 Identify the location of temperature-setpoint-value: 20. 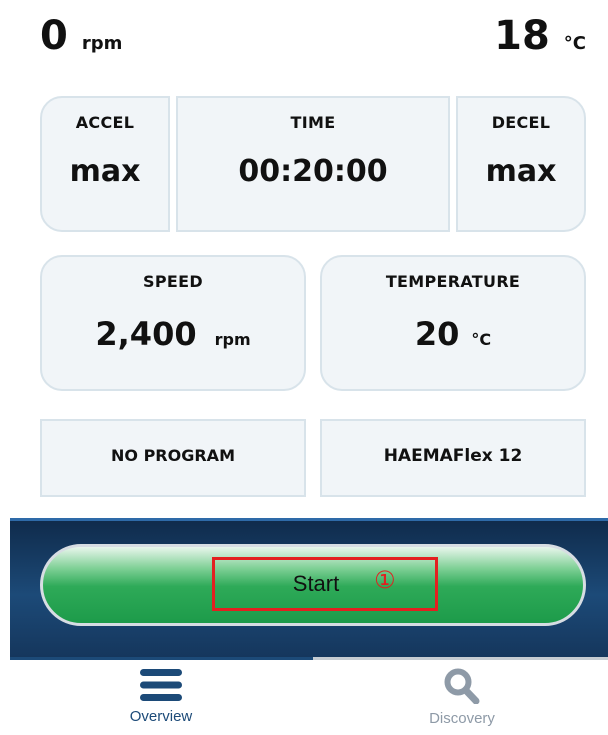
(437, 334).